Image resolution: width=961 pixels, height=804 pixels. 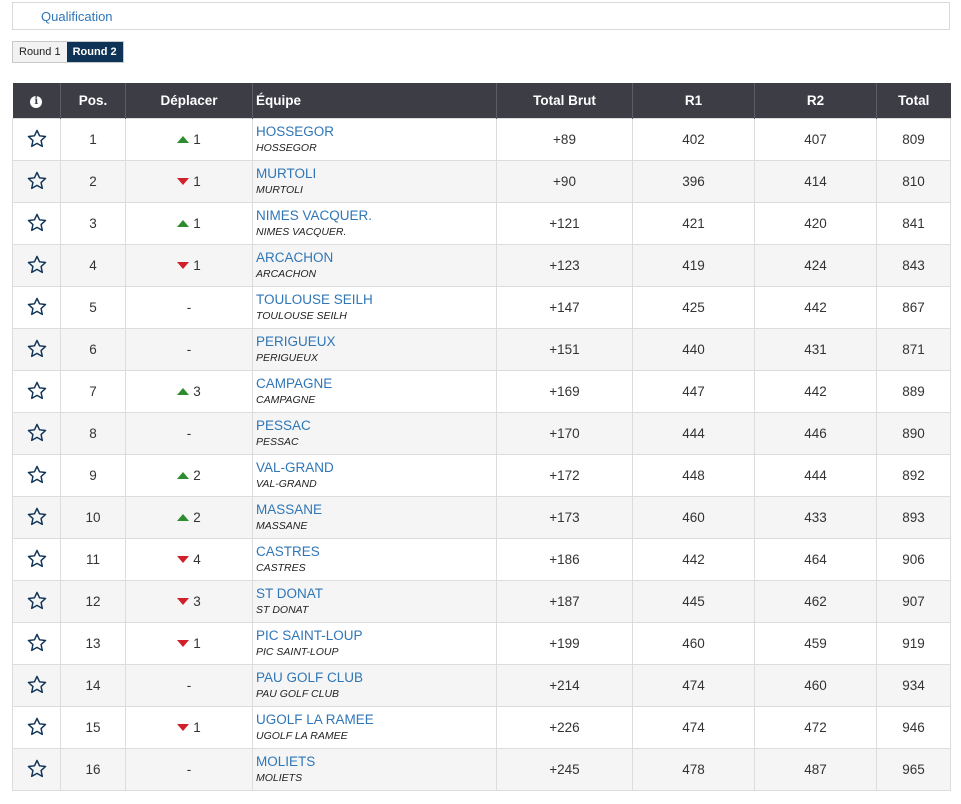 I want to click on team-link: CASTRES, so click(x=376, y=552).